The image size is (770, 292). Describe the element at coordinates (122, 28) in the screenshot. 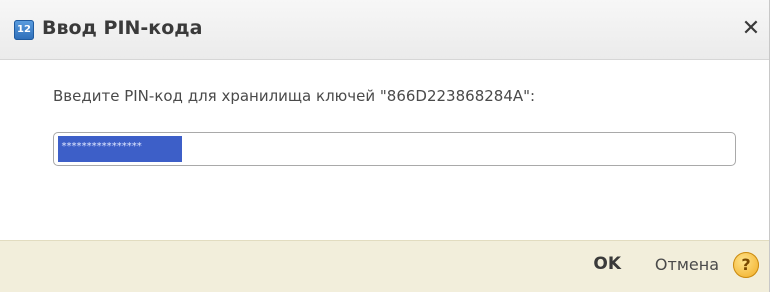

I see `dialog-title: Ввод PIN-кода` at that location.